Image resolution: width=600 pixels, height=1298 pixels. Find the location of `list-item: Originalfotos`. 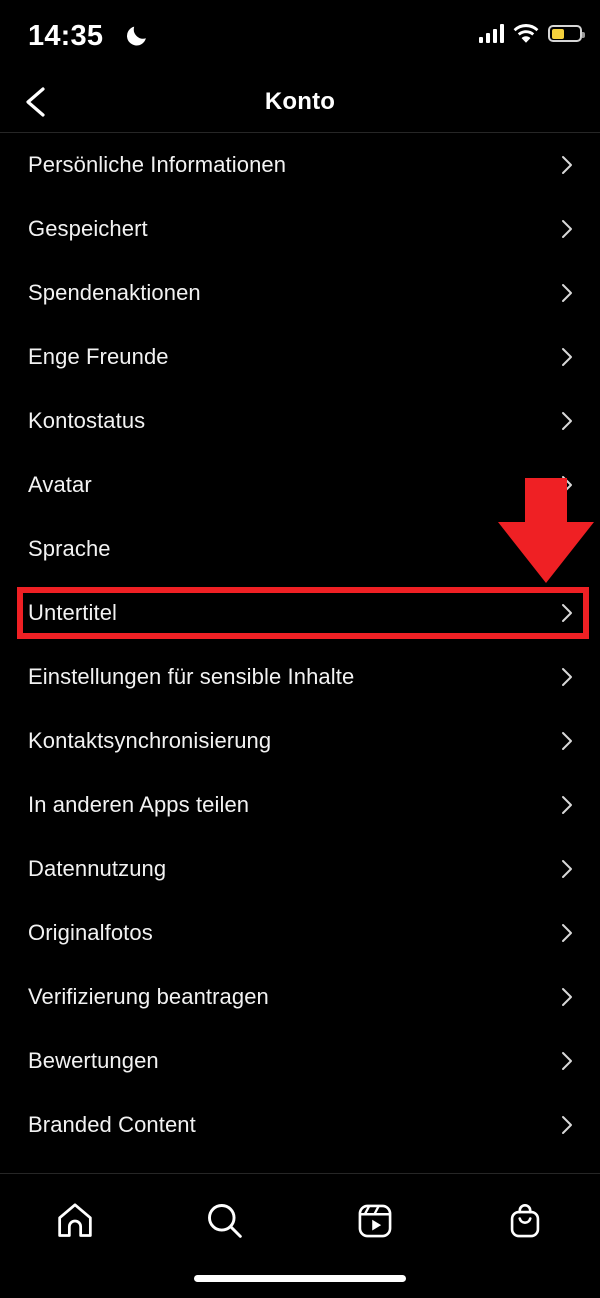

list-item: Originalfotos is located at coordinates (300, 933).